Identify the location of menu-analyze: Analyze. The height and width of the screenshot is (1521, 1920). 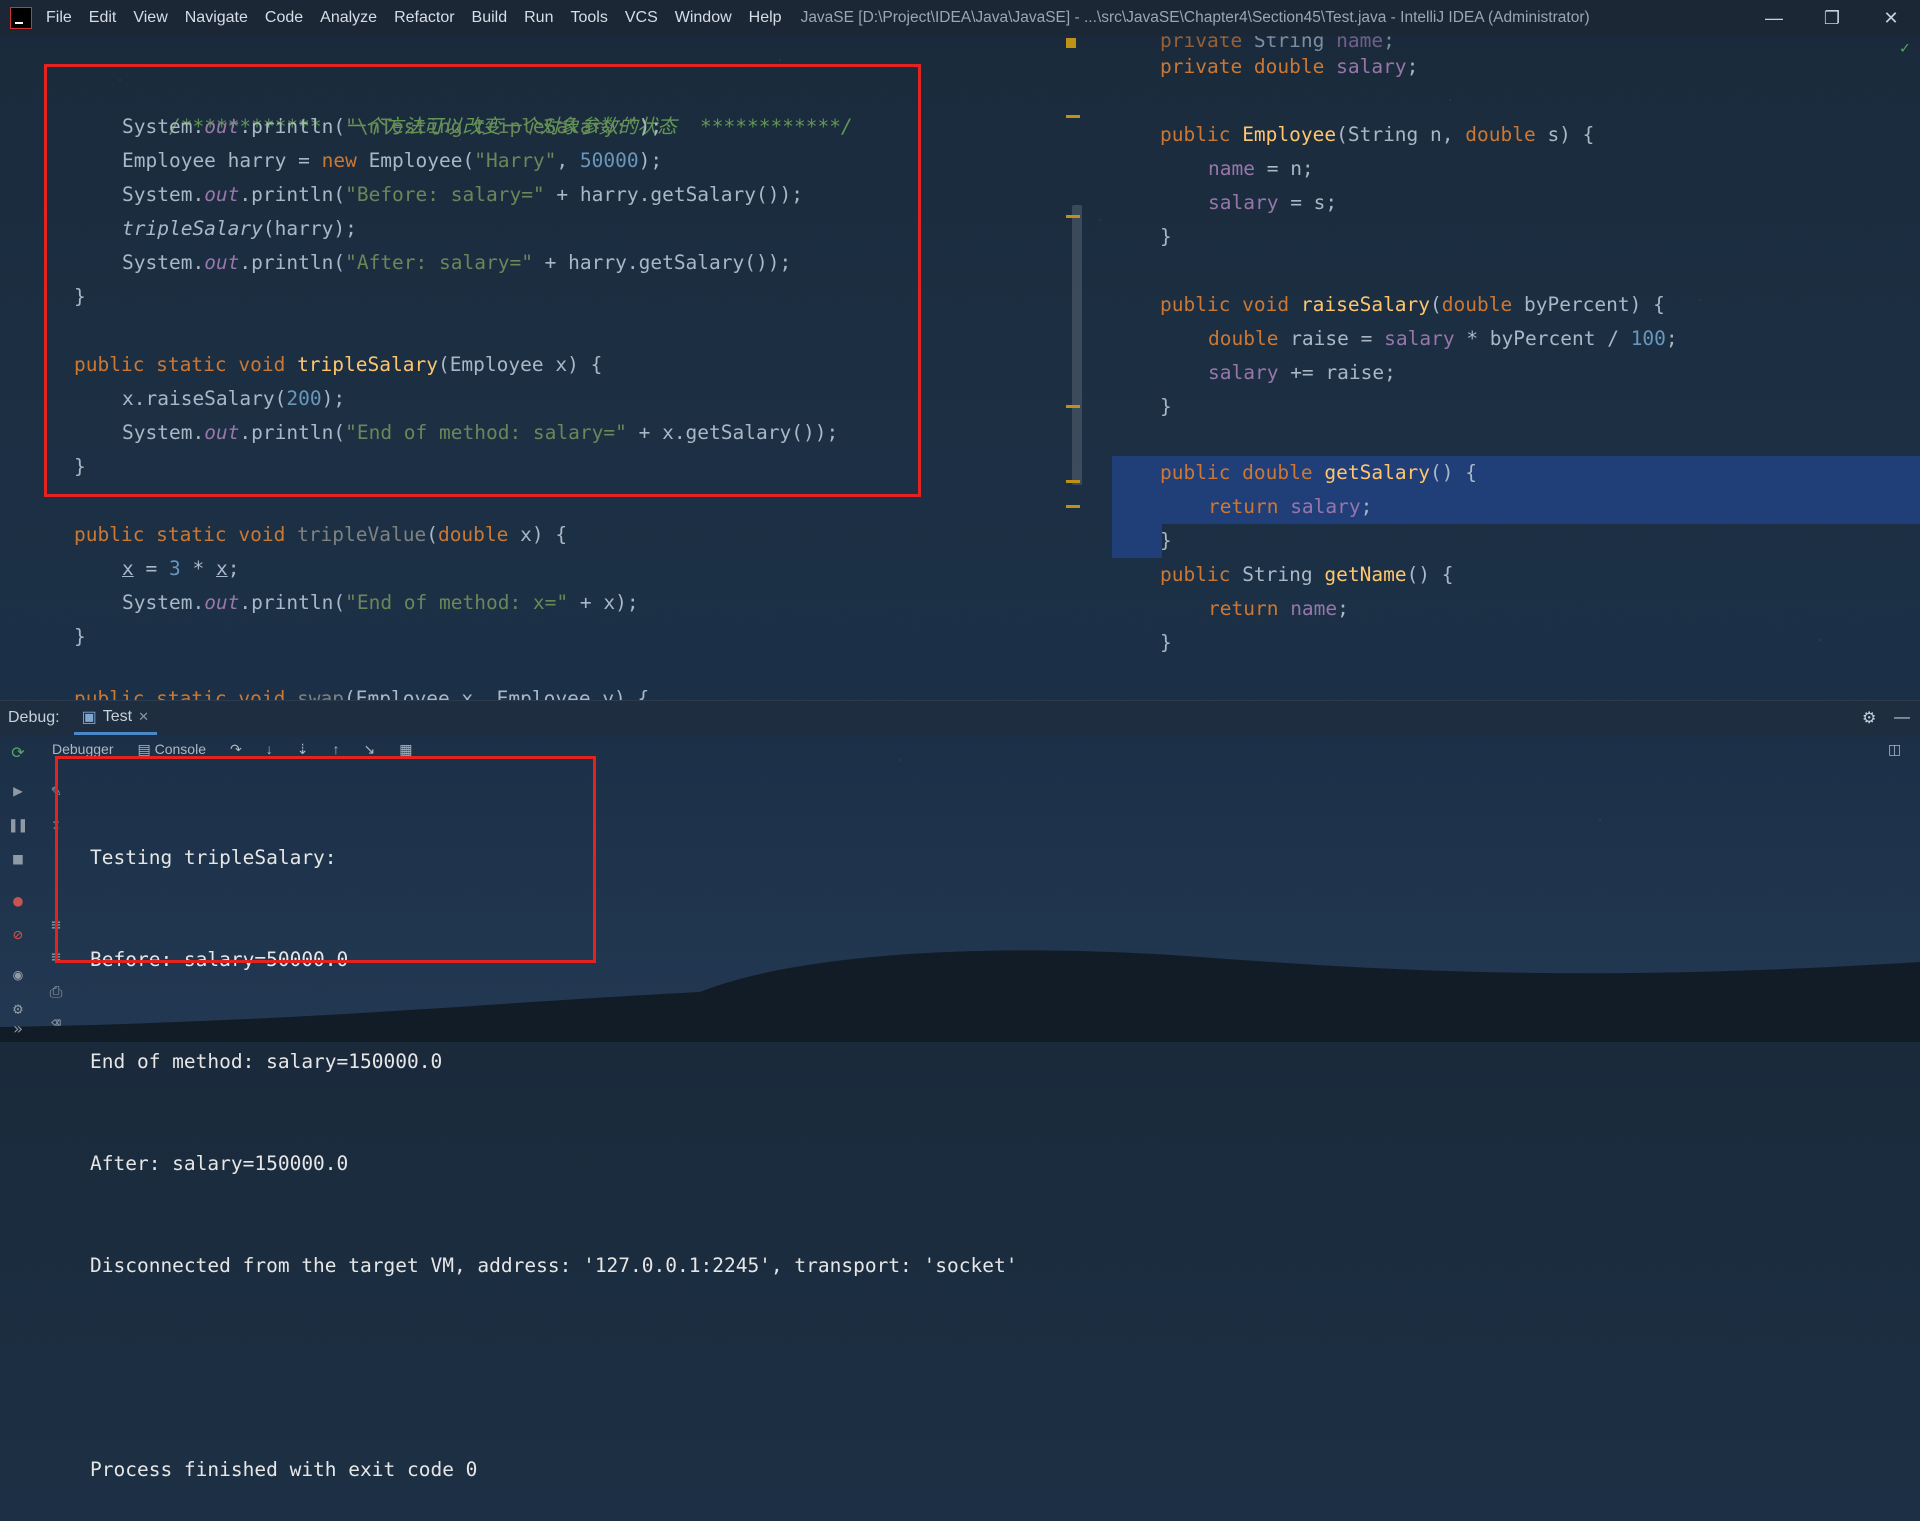
(348, 18).